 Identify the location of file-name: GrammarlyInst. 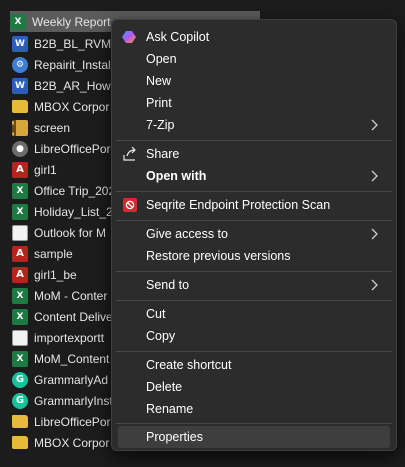
(73, 400).